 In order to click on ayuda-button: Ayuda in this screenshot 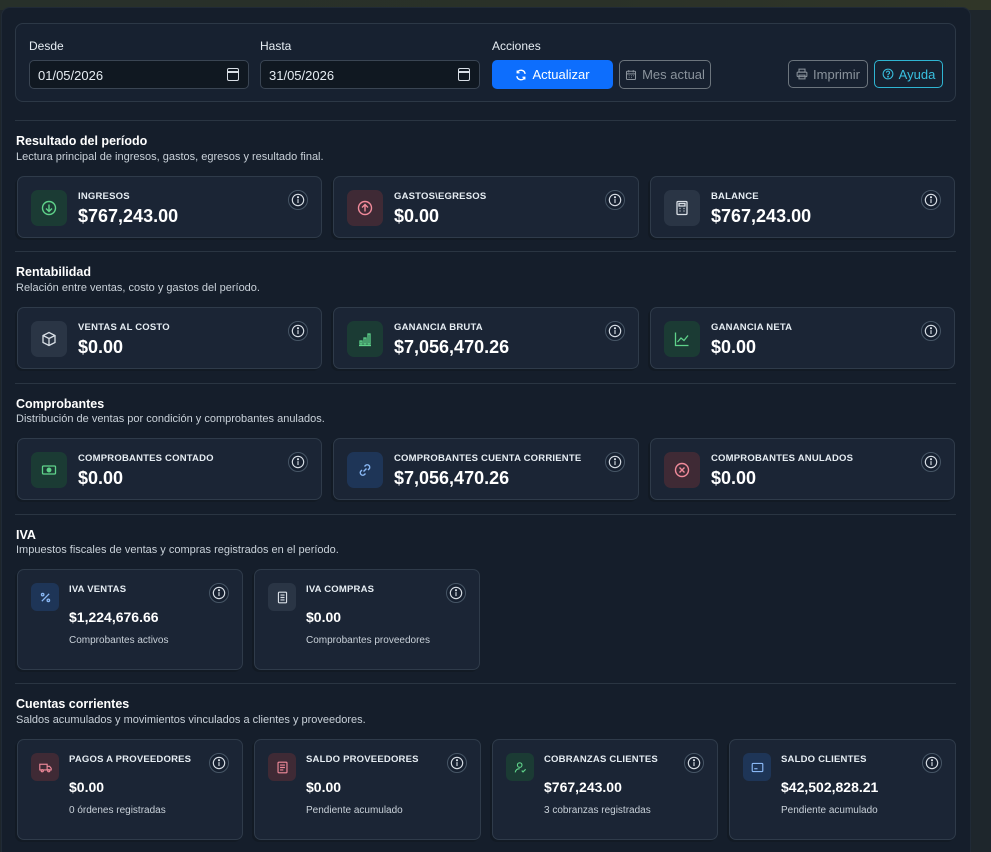, I will do `click(908, 74)`.